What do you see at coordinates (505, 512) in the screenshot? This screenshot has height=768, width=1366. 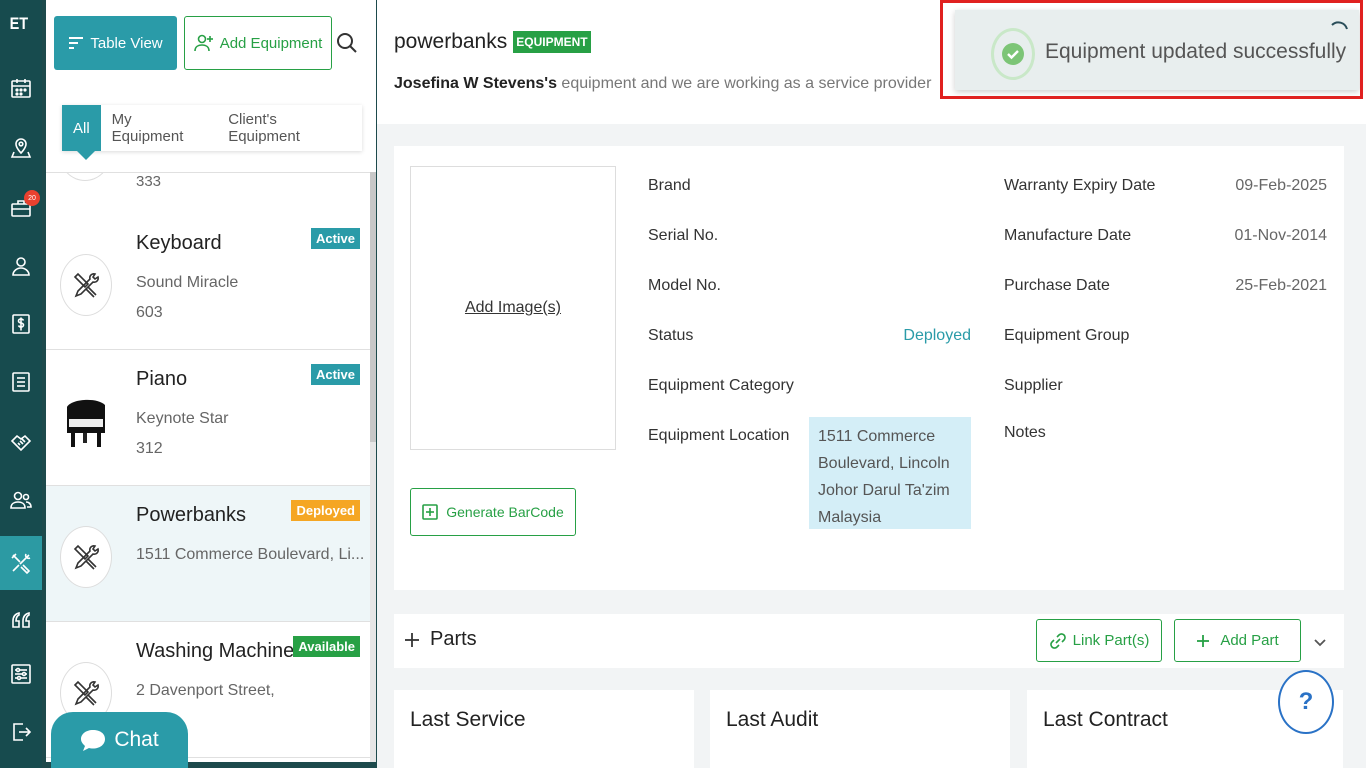 I see `generate-barcode-label: Generate BarCode` at bounding box center [505, 512].